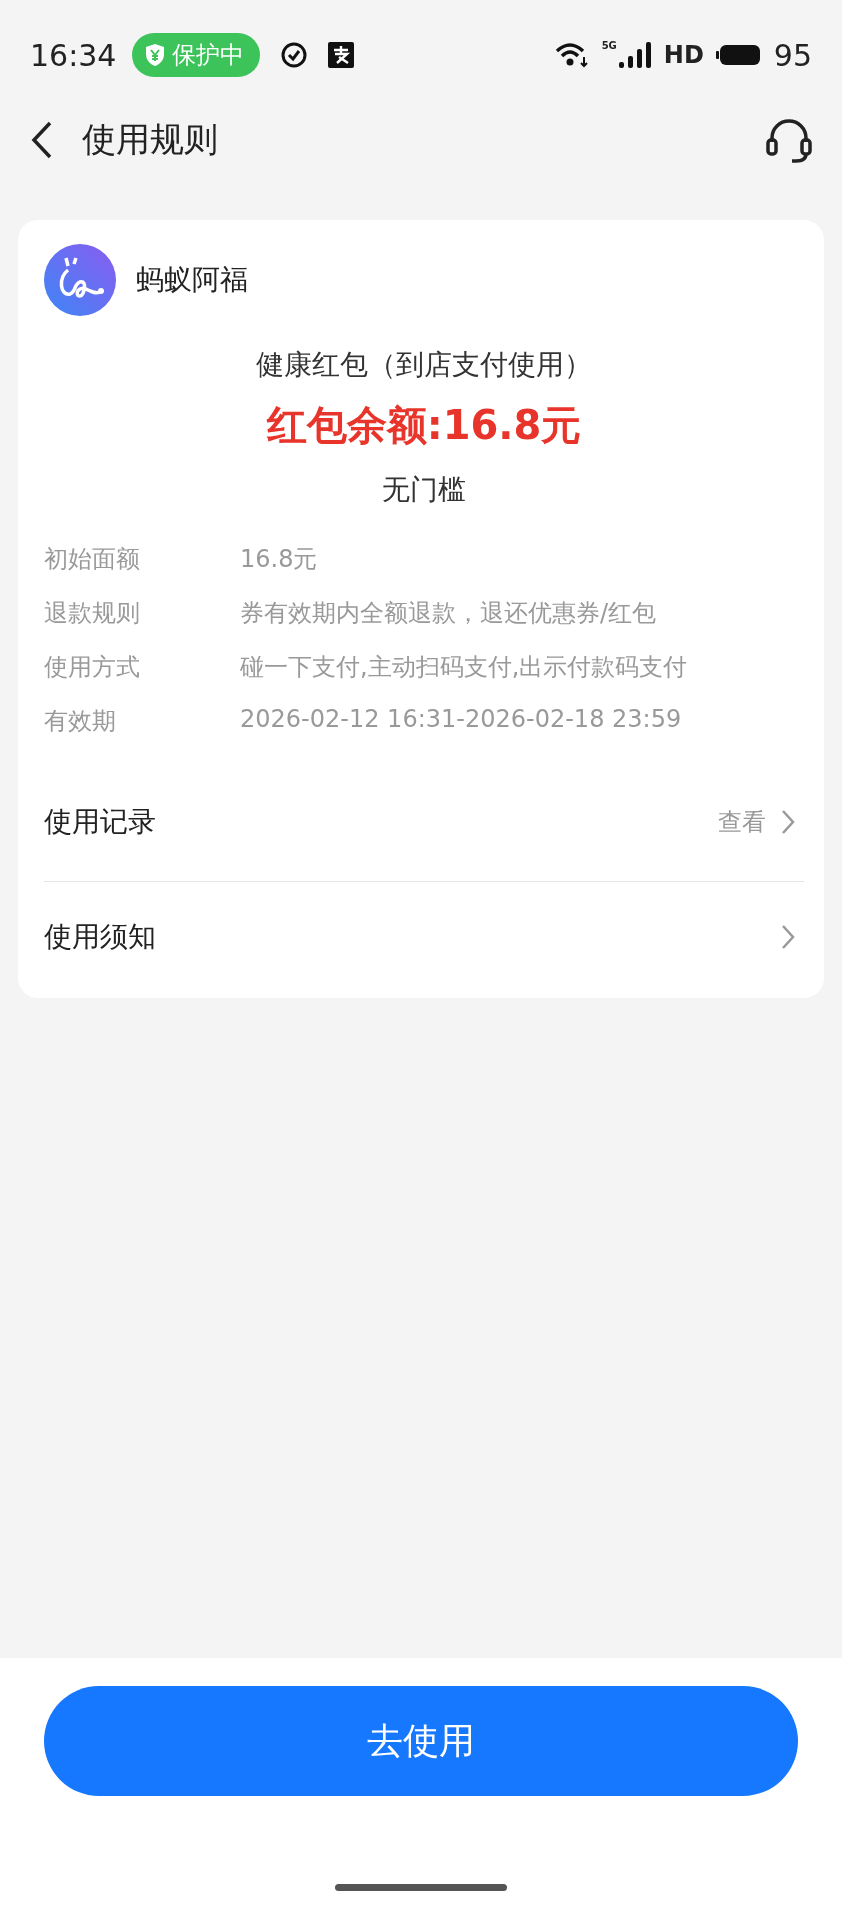 The image size is (842, 1920). What do you see at coordinates (792, 55) in the screenshot?
I see `battery-level: 95` at bounding box center [792, 55].